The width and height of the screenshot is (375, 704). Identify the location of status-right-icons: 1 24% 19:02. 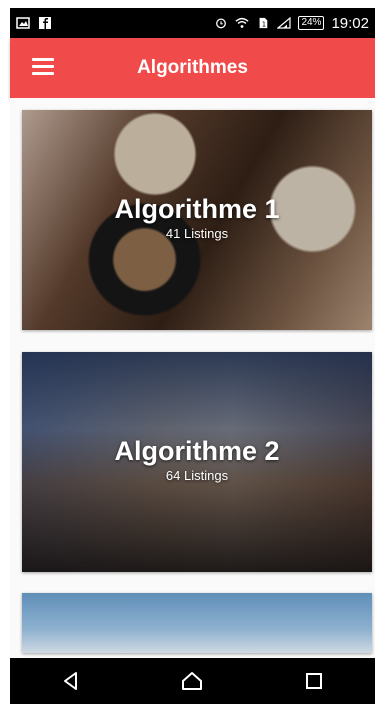
(291, 23).